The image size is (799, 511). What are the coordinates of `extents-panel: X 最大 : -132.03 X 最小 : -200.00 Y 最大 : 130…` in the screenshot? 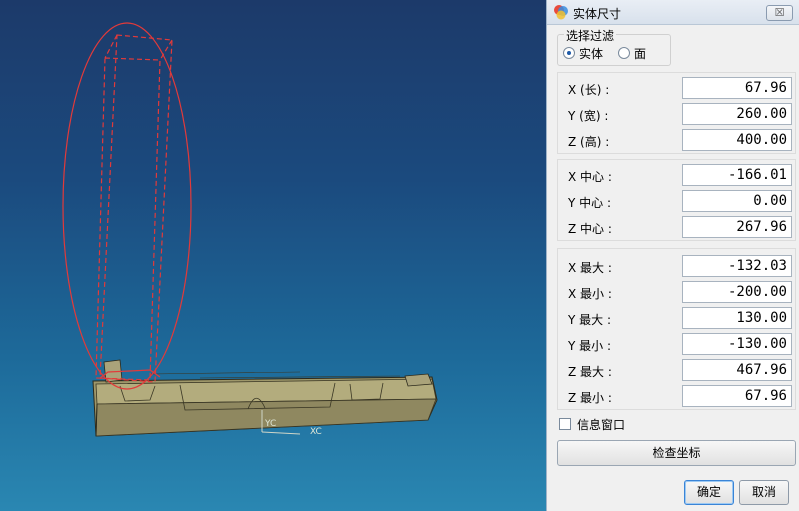 It's located at (676, 329).